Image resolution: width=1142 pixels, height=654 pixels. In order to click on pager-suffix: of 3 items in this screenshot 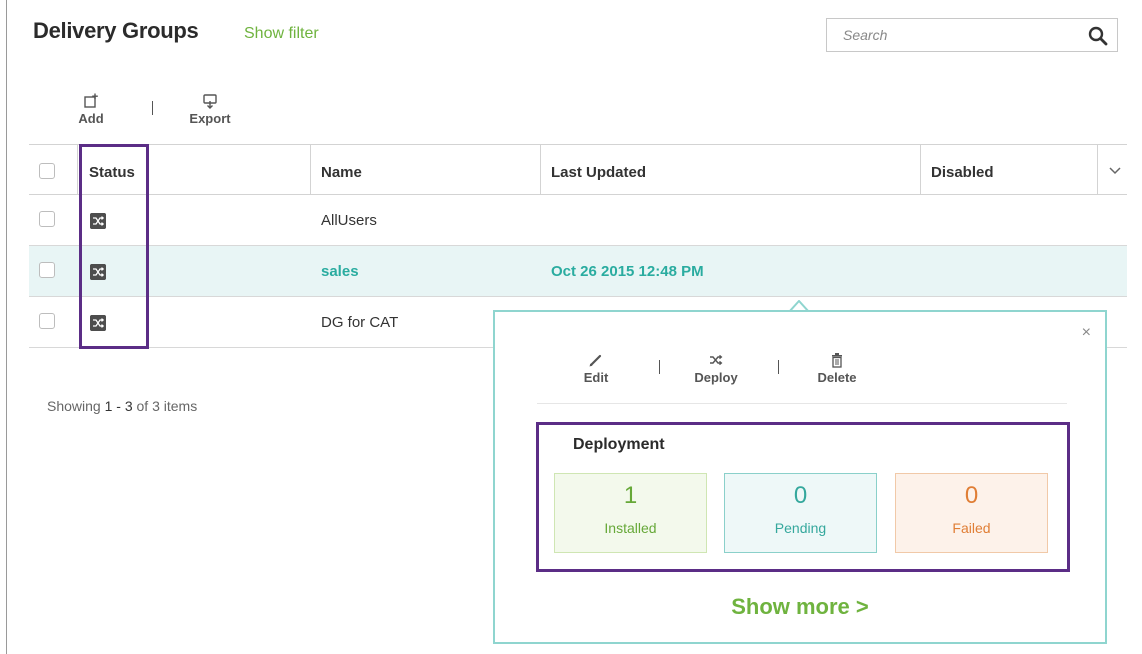, I will do `click(167, 406)`.